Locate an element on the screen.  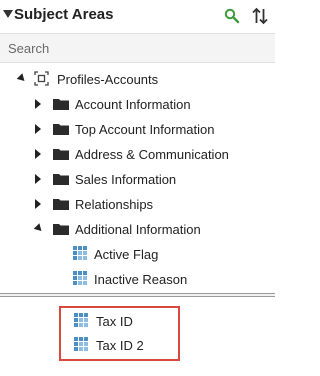
collapse-panel-icon is located at coordinates (8, 14).